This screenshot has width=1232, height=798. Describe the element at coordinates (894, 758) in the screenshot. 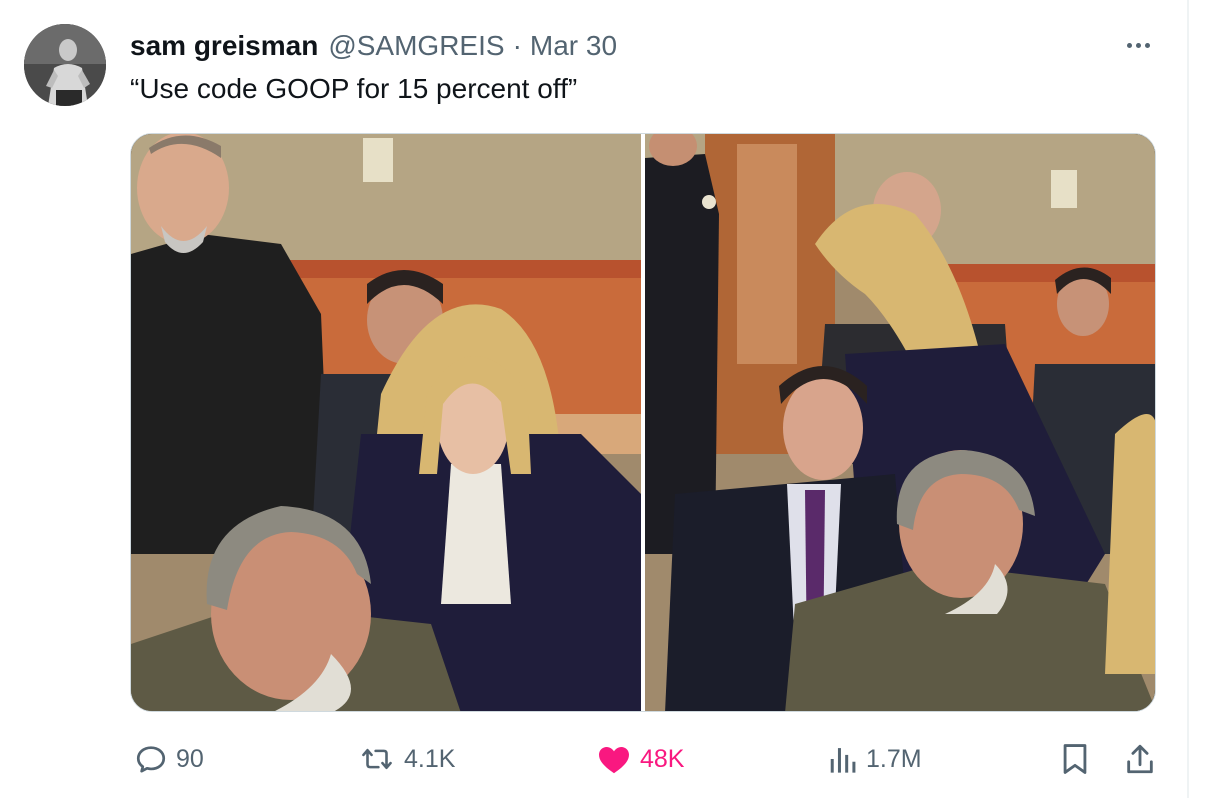

I see `views-count: 1.7M` at that location.